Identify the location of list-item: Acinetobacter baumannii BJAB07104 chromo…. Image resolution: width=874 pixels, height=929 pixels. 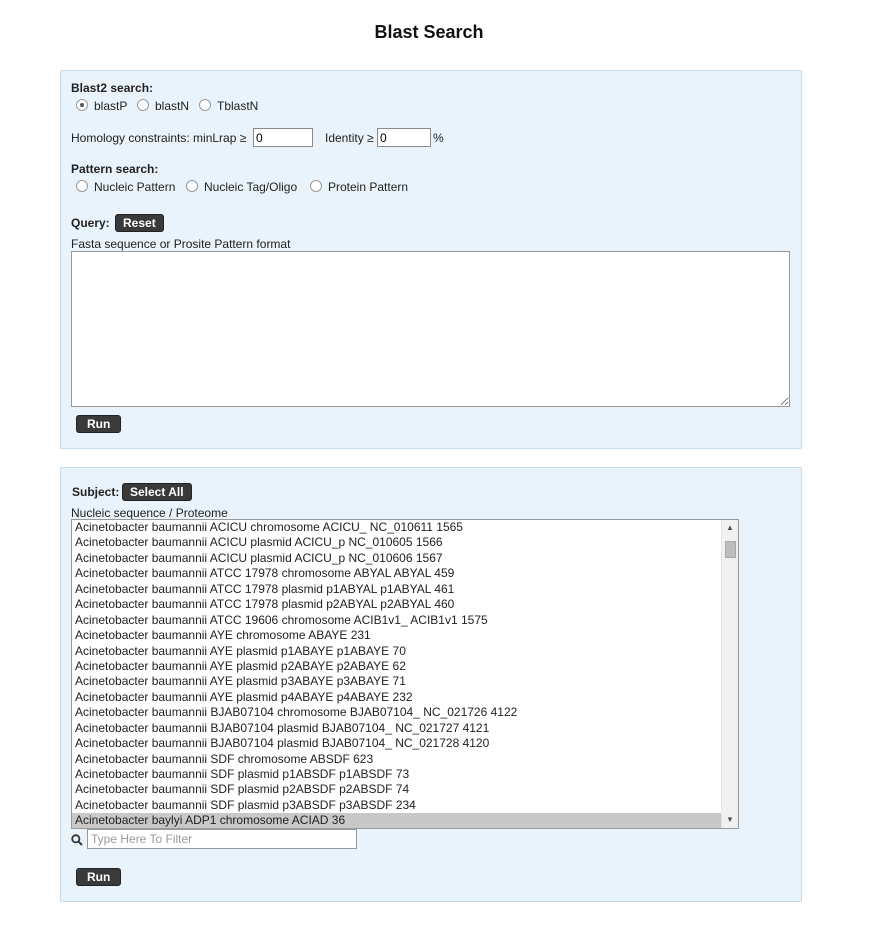
(397, 712).